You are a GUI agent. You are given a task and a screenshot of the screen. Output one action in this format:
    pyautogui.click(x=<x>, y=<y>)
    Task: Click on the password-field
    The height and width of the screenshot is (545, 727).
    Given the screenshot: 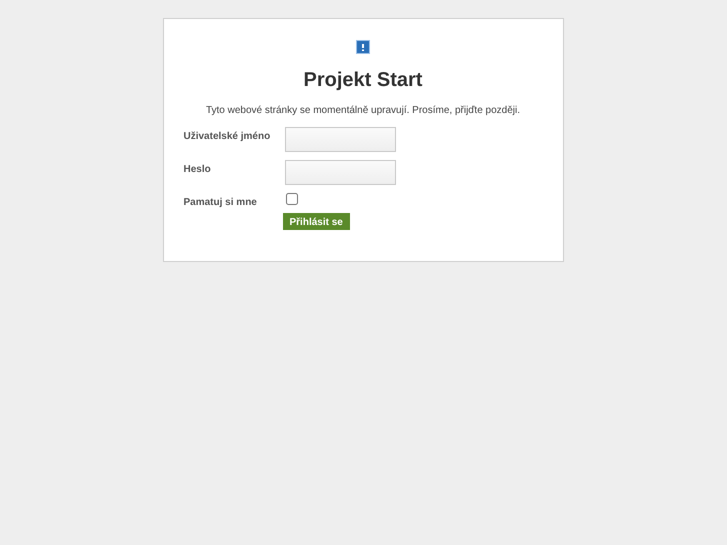 What is the action you would take?
    pyautogui.click(x=340, y=172)
    